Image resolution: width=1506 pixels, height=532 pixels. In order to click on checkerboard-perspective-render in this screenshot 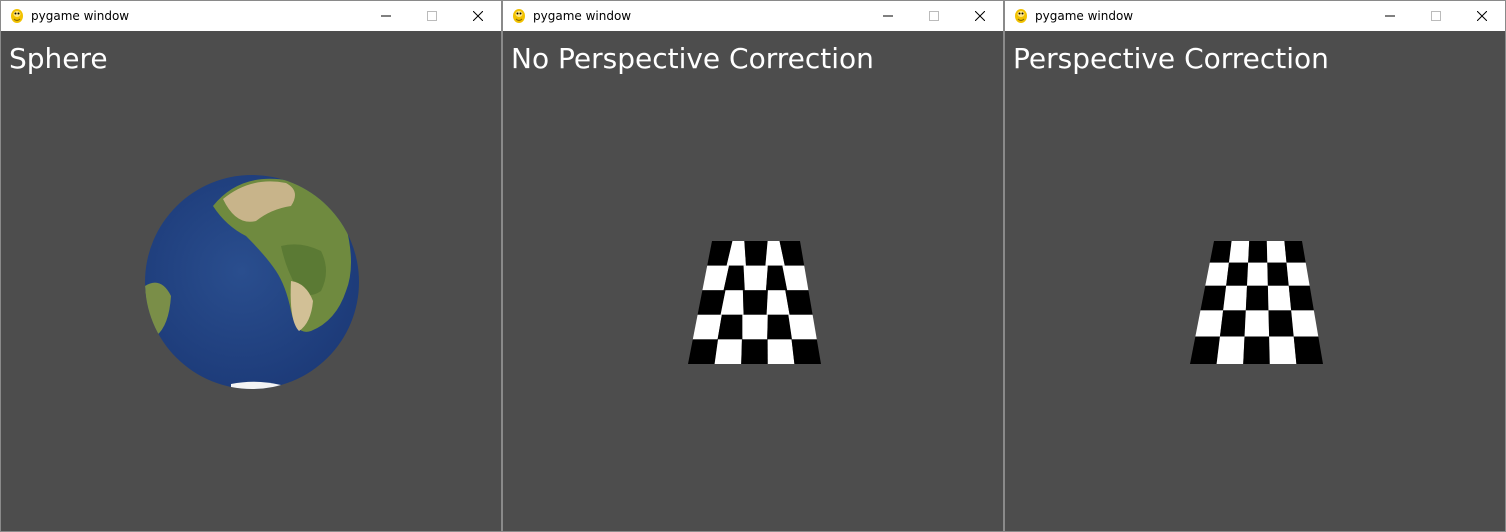, I will do `click(1256, 302)`.